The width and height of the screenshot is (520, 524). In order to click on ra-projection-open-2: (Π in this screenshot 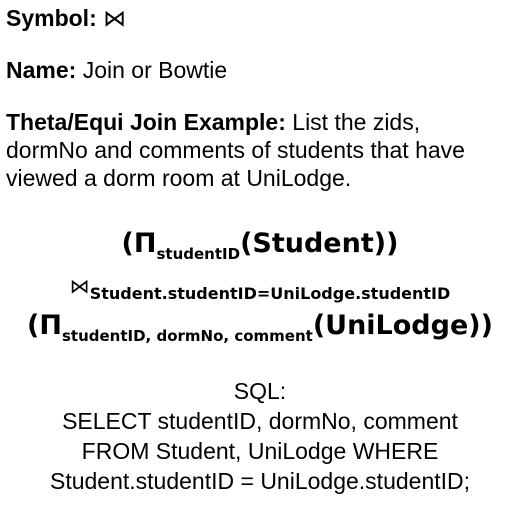, I will do `click(44, 325)`.